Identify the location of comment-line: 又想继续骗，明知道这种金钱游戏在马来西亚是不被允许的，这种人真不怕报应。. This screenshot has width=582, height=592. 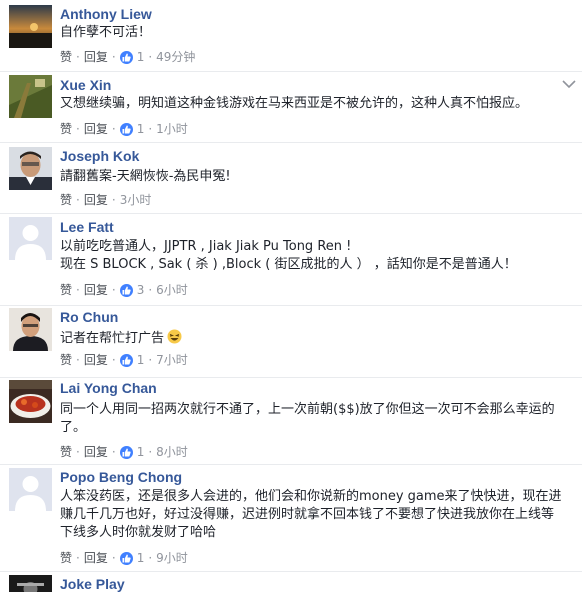
(294, 103).